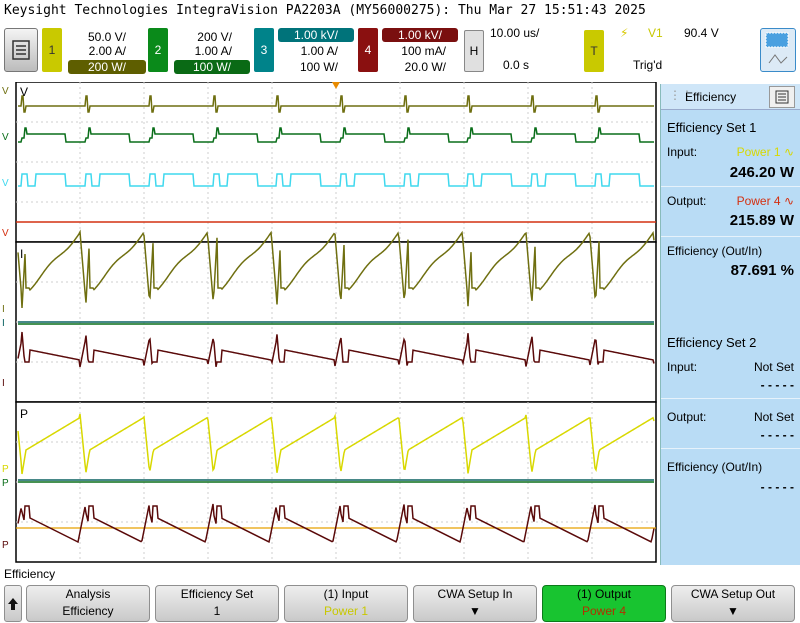 This screenshot has width=800, height=623. I want to click on set1-efficiency-label: Efficiency (Out/In), so click(715, 251).